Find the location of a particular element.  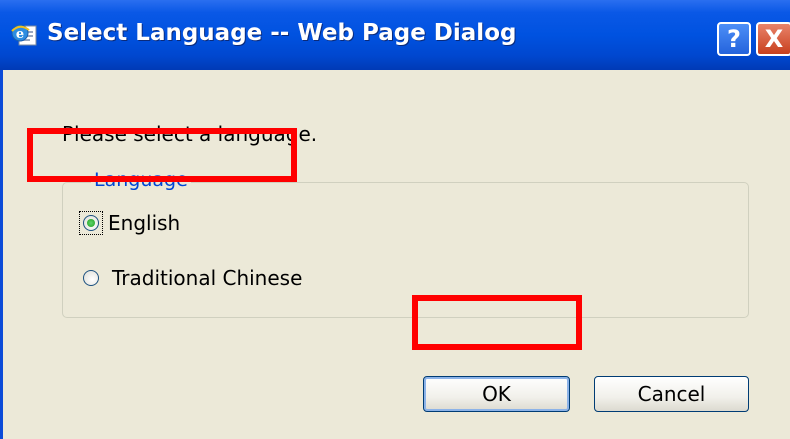

help-icon: ? is located at coordinates (734, 39).